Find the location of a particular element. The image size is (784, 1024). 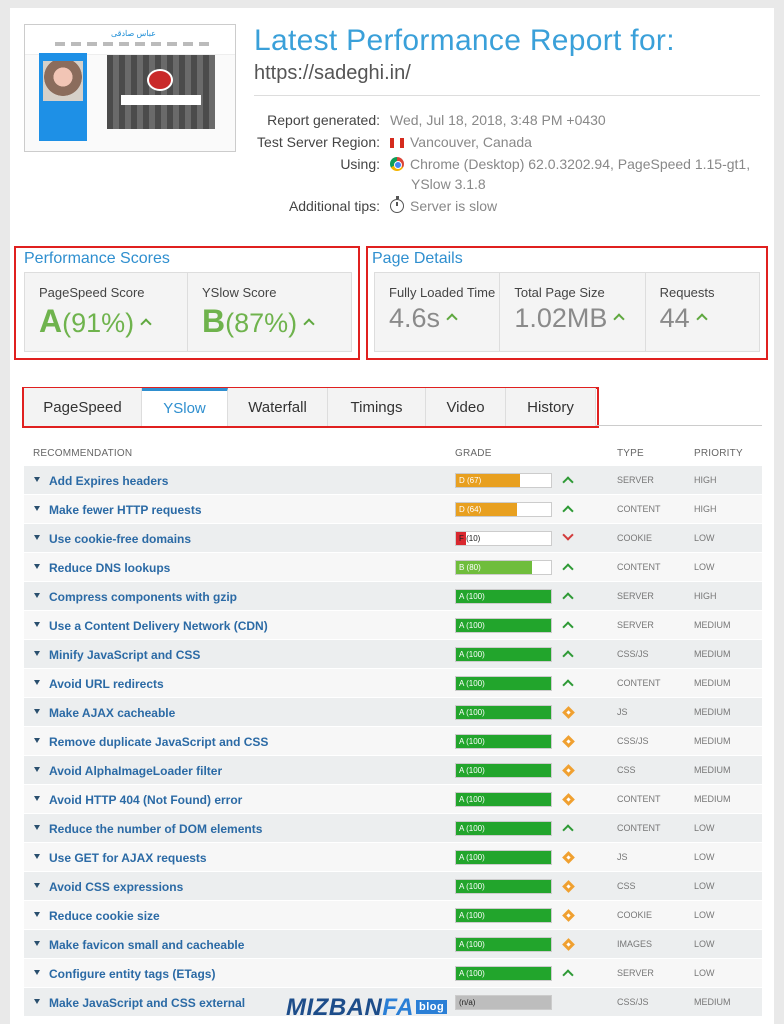

recommendation-name: Use a Content Delivery Network (CDN) is located at coordinates (158, 626).